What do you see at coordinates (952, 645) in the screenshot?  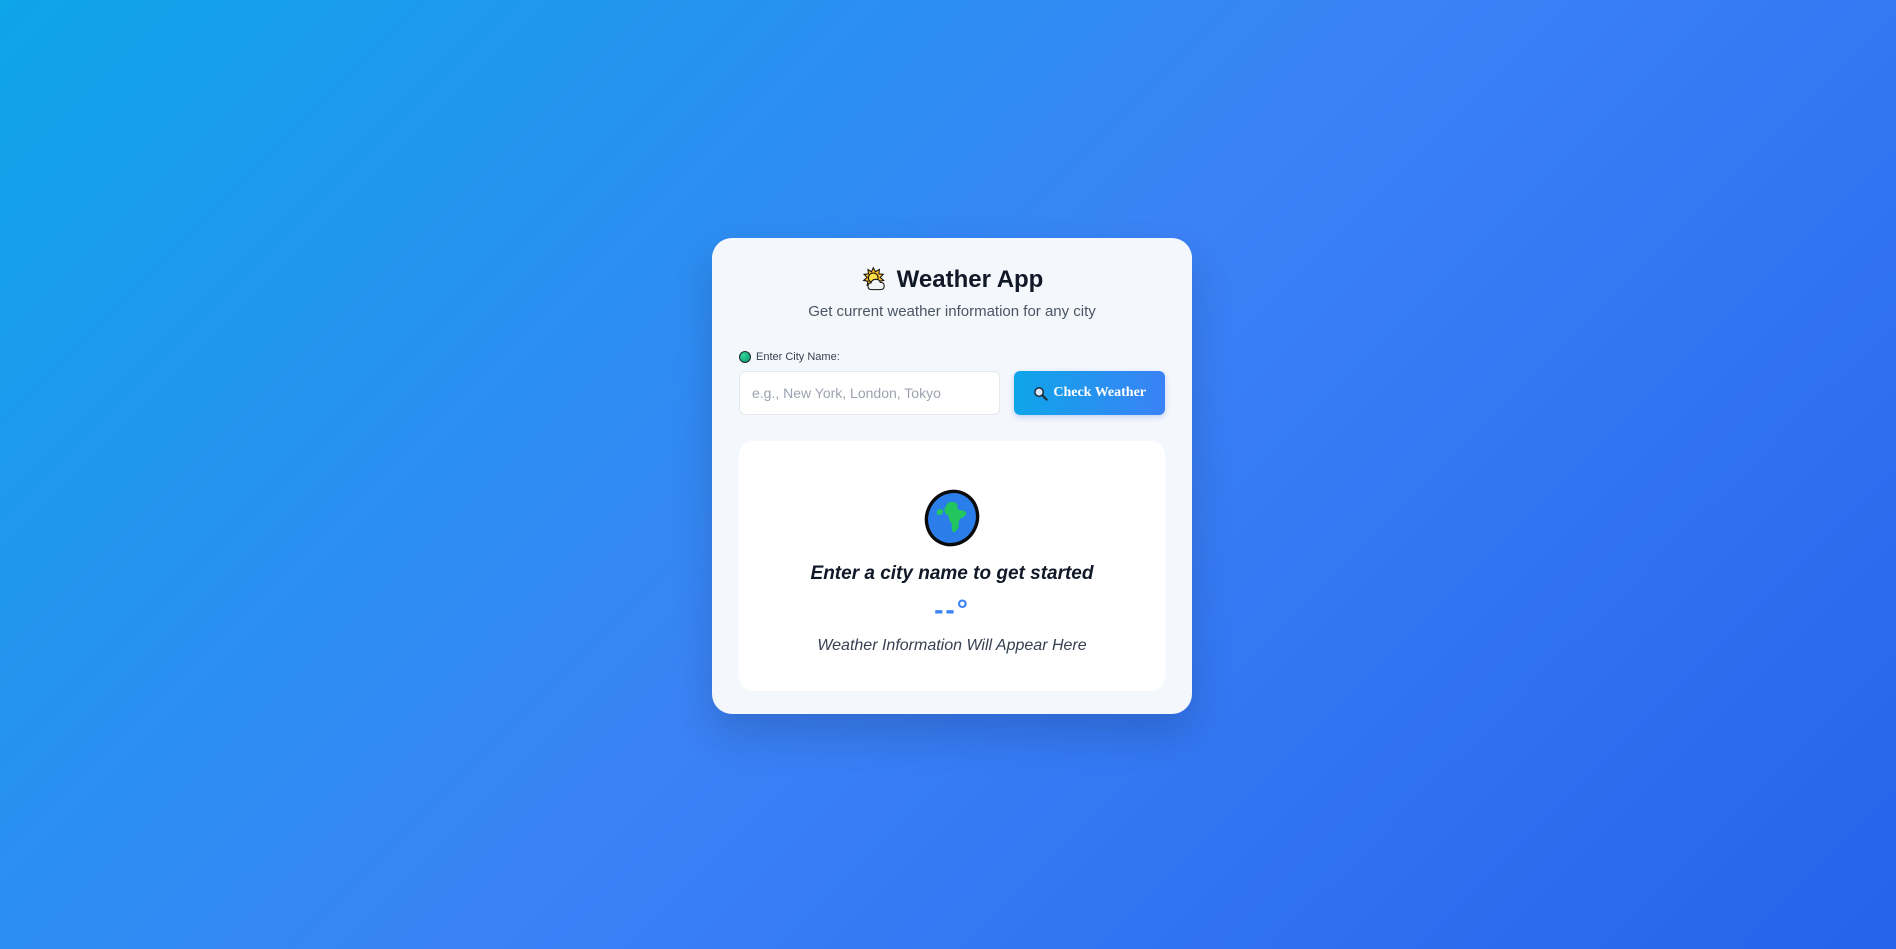 I see `weather-description: Weather Information Will Appear Here` at bounding box center [952, 645].